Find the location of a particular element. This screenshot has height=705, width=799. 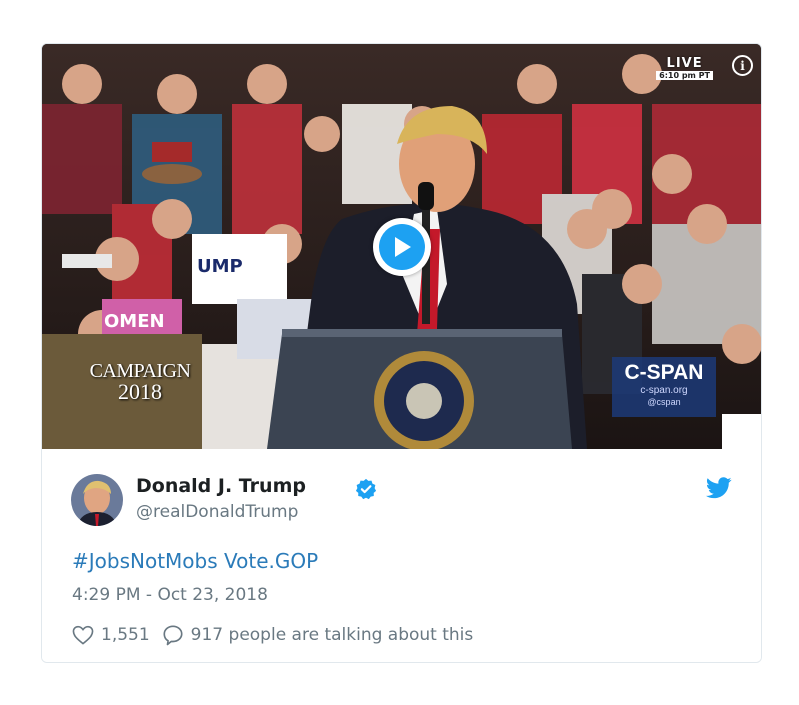

tweet-timestamp: 4:29 PM - Oct 23, 2018 is located at coordinates (170, 595).